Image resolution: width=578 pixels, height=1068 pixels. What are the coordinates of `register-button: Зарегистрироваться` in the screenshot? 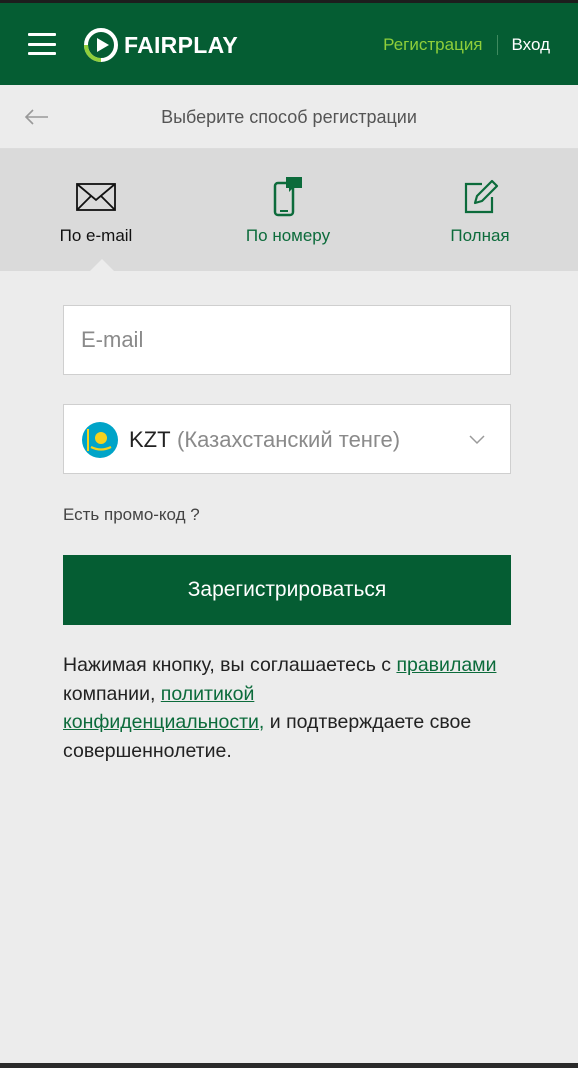 It's located at (287, 590).